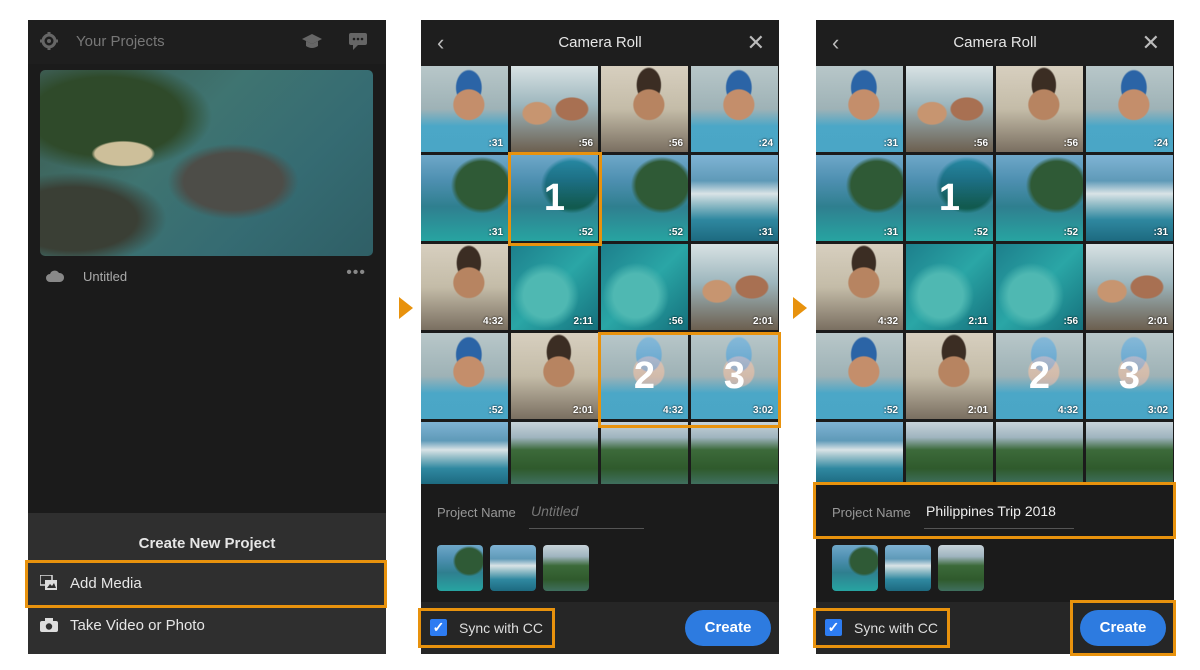 This screenshot has height=670, width=1200. What do you see at coordinates (991, 511) in the screenshot?
I see `project-name-input: Philippines Trip 2018` at bounding box center [991, 511].